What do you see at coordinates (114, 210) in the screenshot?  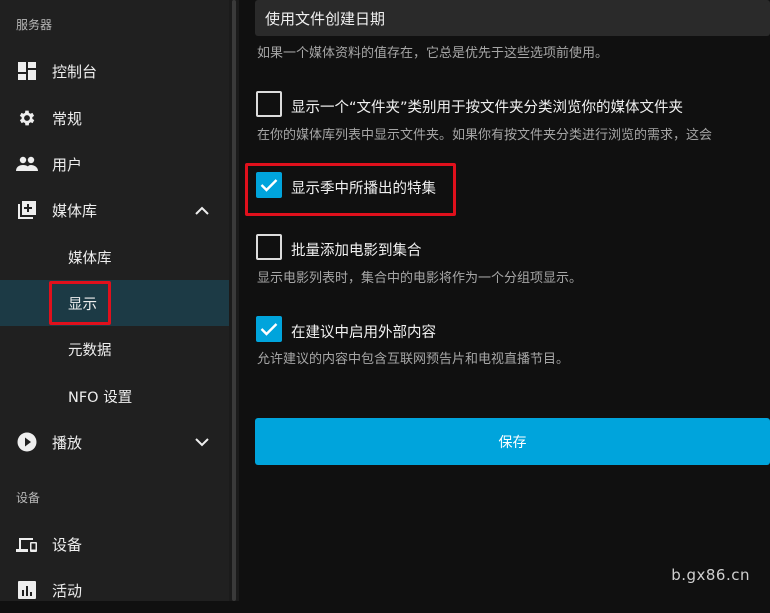 I see `sidebar-item-library: 媒体库` at bounding box center [114, 210].